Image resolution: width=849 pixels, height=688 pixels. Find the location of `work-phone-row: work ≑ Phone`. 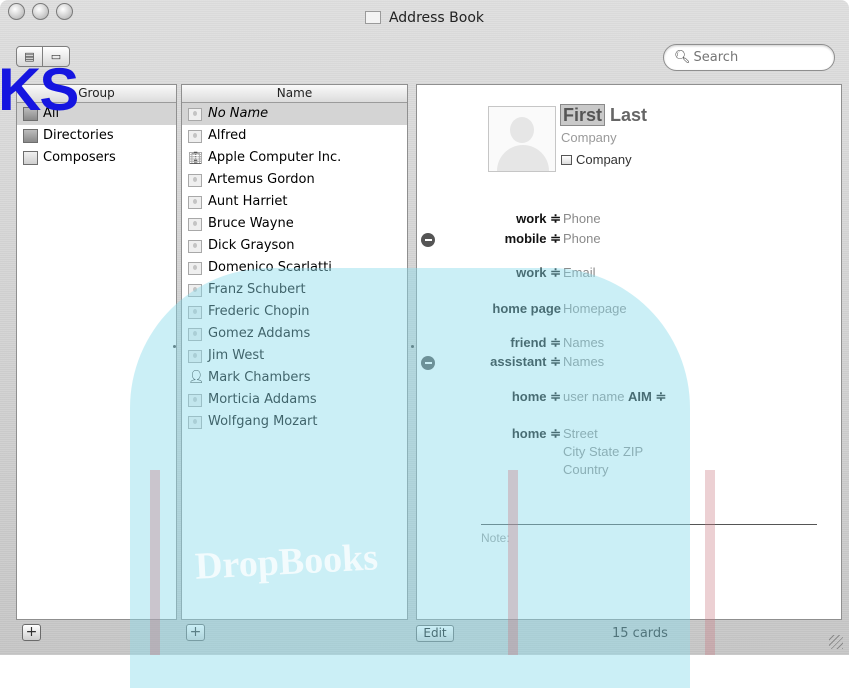

work-phone-row: work ≑ Phone is located at coordinates (630, 220).